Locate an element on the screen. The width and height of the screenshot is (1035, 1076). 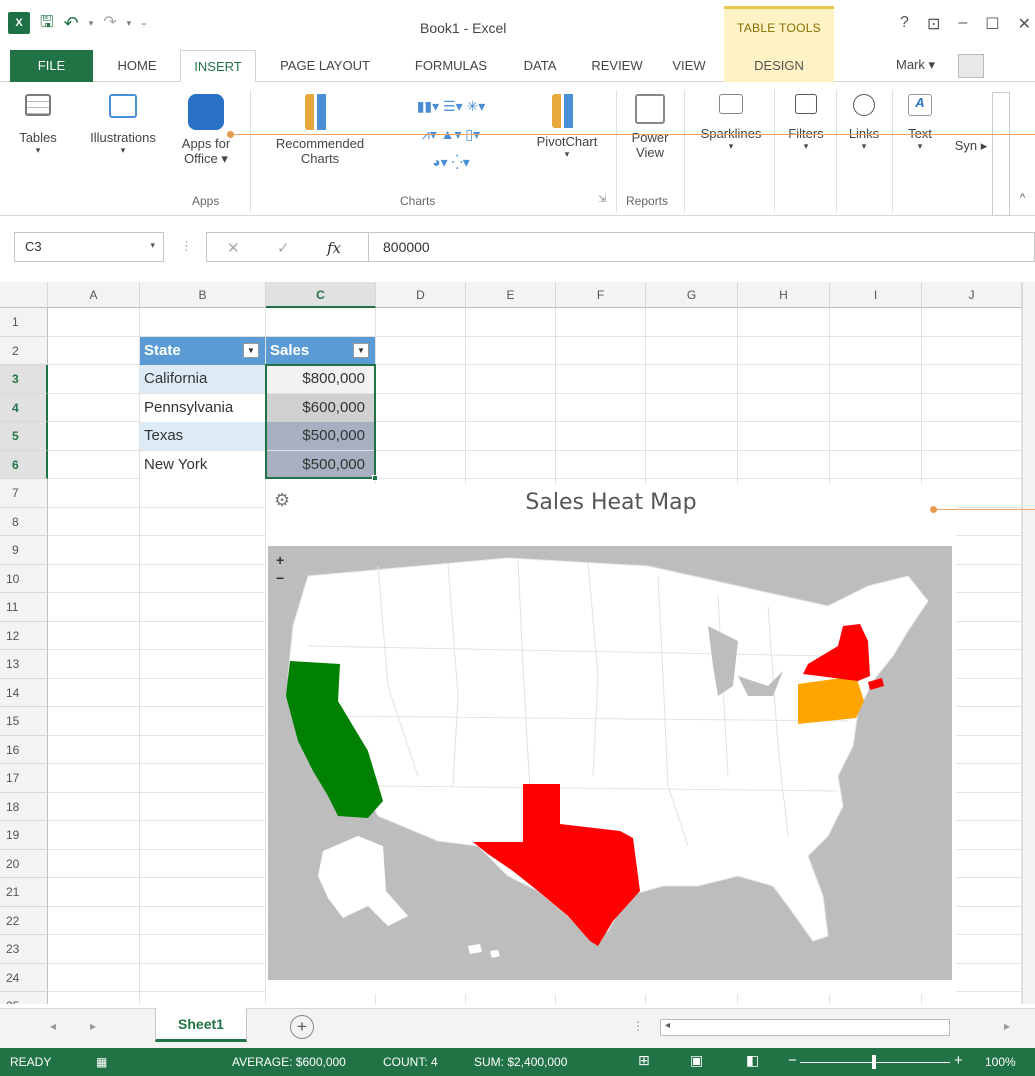
table-cell-state: California is located at coordinates (202, 379).